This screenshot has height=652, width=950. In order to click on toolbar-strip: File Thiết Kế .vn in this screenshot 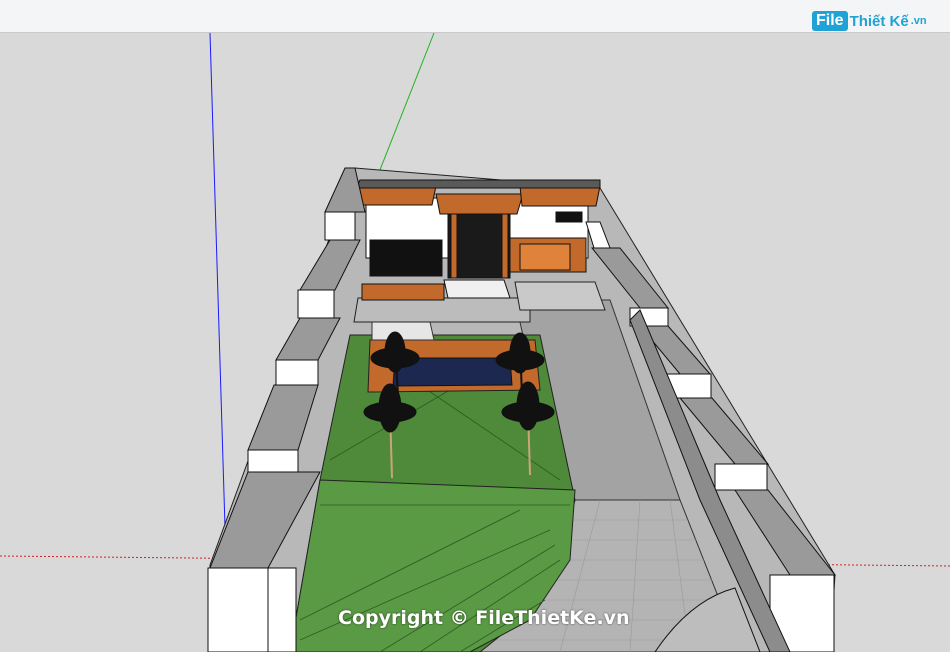, I will do `click(475, 16)`.